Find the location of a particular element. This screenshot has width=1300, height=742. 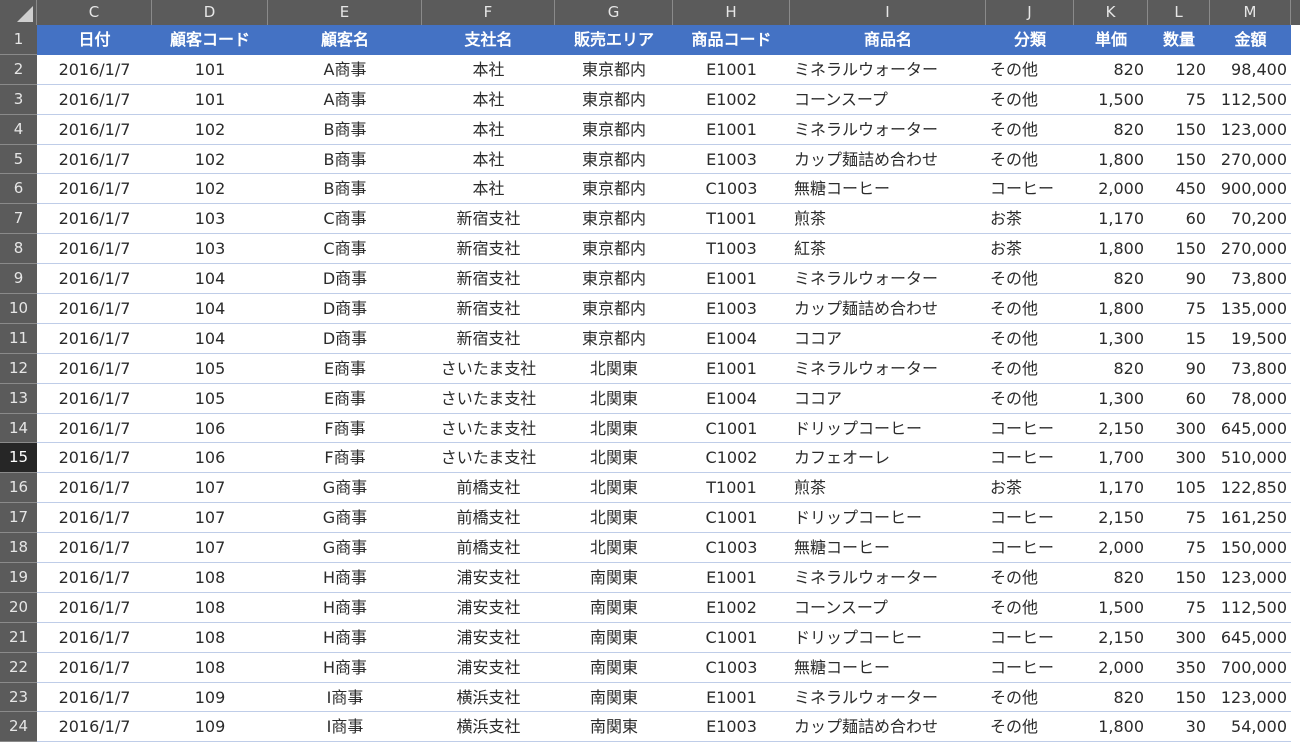

header-cell-unit-price: 単価 is located at coordinates (1111, 40).